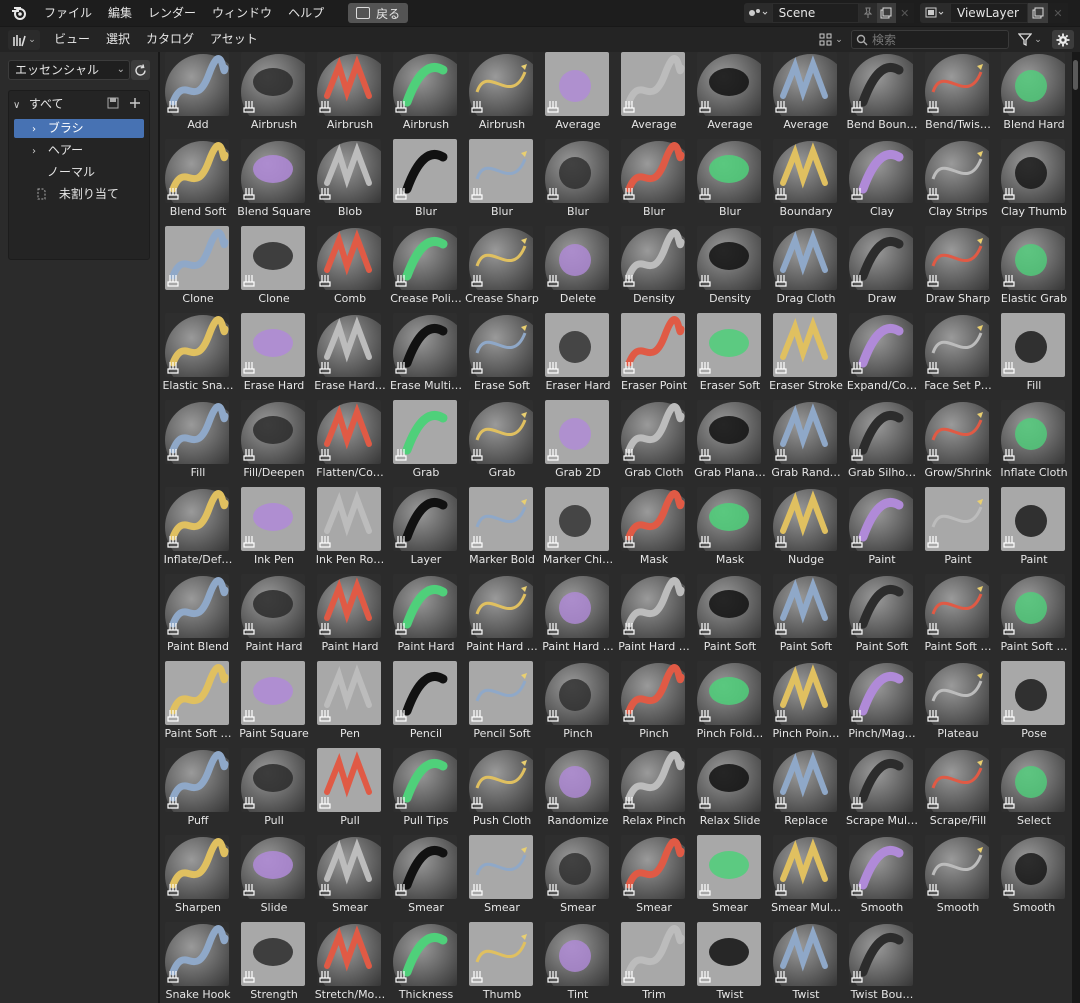 Image resolution: width=1080 pixels, height=1003 pixels. I want to click on asset-tile: Randomize, so click(578, 791).